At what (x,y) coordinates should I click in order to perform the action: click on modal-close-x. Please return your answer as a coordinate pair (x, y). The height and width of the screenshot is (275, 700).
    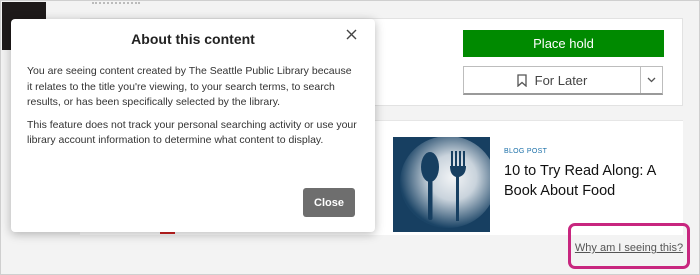
    Looking at the image, I should click on (351, 34).